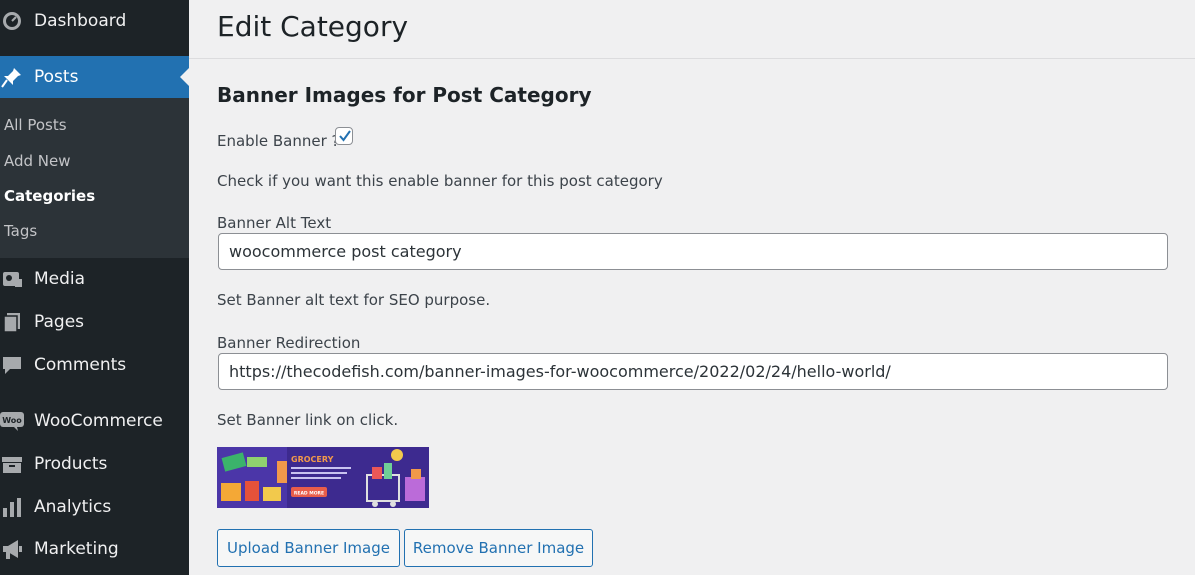  Describe the element at coordinates (693, 371) in the screenshot. I see `redirection-url-input` at that location.